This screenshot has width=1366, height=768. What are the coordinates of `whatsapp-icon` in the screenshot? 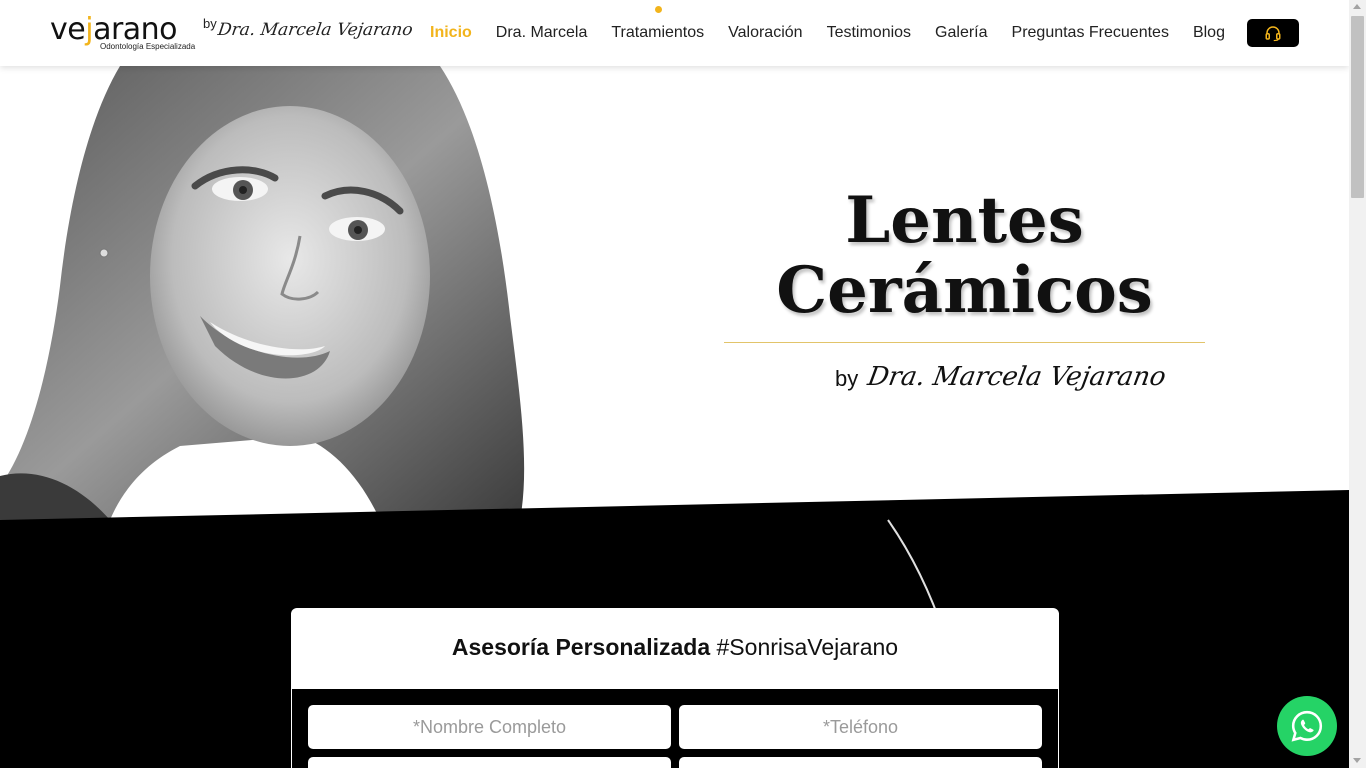 It's located at (1307, 726).